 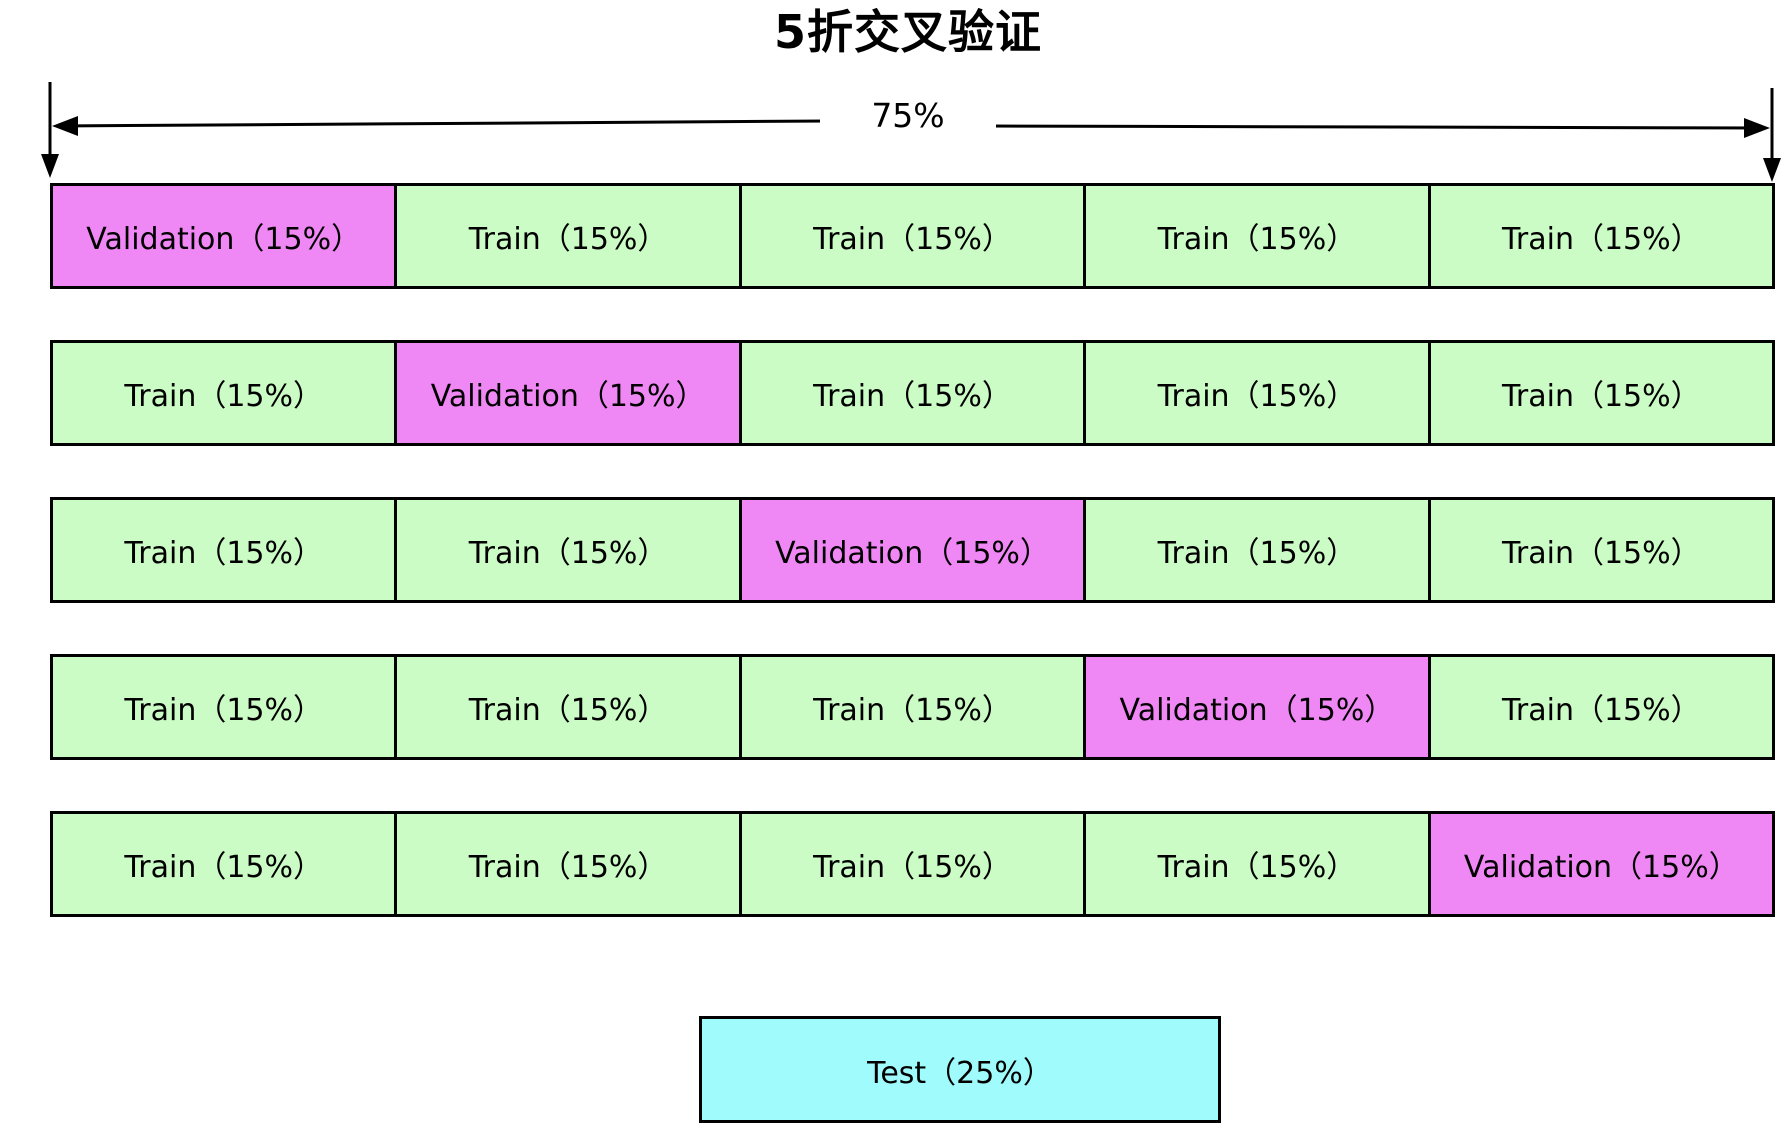 I want to click on span-line-left, so click(x=442, y=123).